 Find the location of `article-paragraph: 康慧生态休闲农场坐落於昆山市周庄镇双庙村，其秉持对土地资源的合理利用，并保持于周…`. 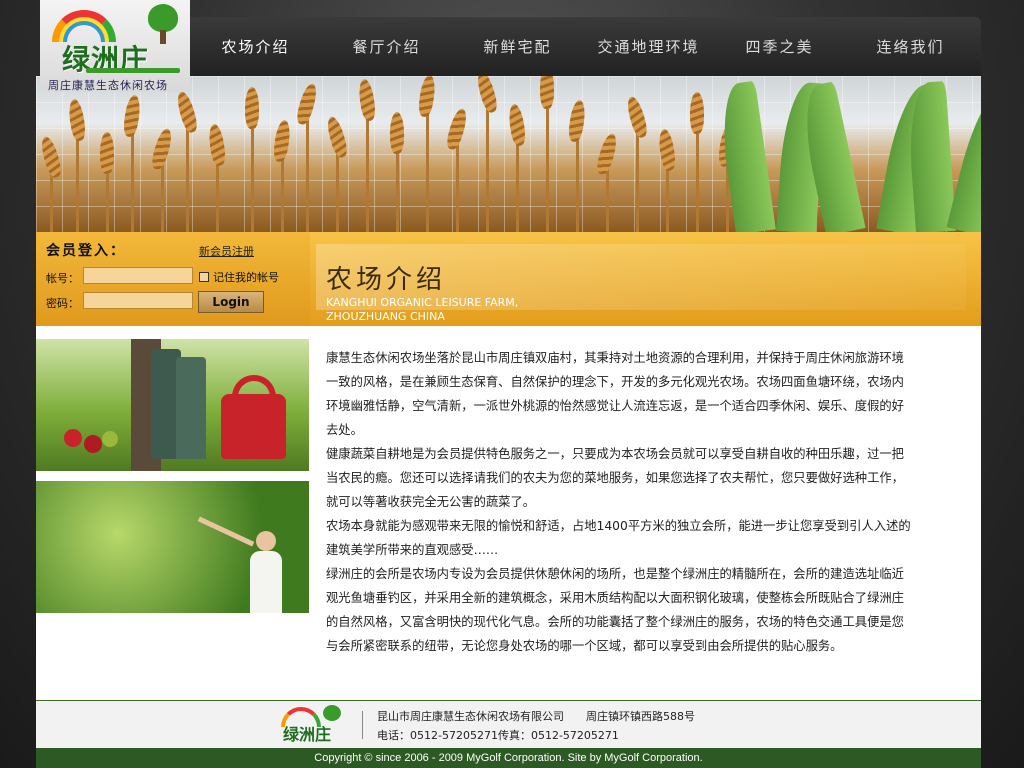

article-paragraph: 康慧生态休闲农场坐落於昆山市周庄镇双庙村，其秉持对土地资源的合理利用，并保持于周… is located at coordinates (615, 394).